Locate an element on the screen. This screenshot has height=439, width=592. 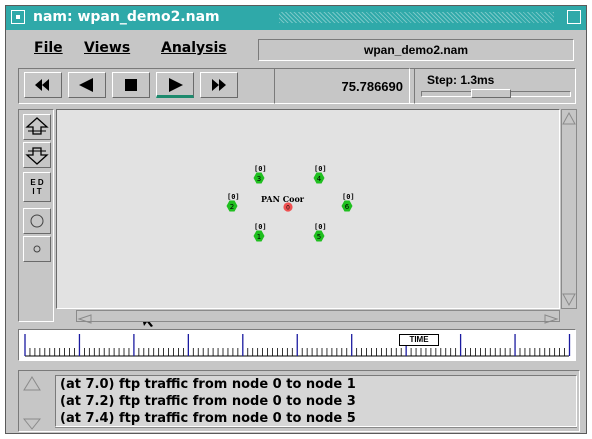
node-2: 2 is located at coordinates (232, 206).